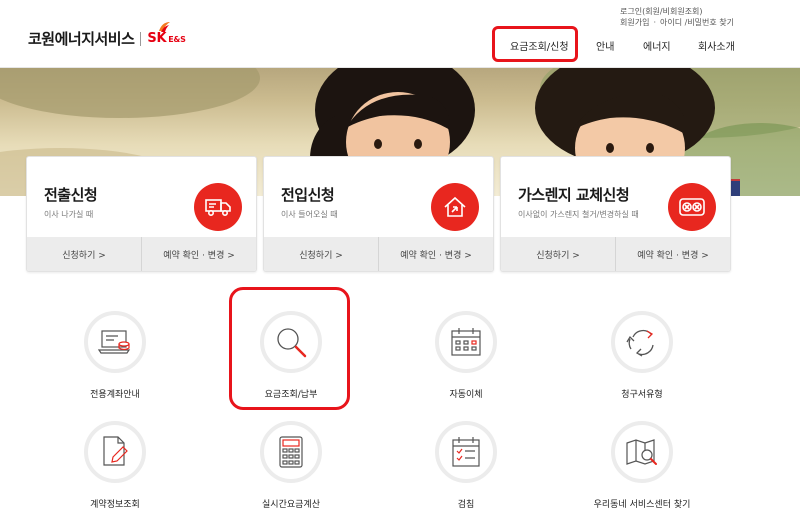 This screenshot has width=800, height=529. I want to click on quick-menu-billing-payment: 요금조회/납부, so click(291, 355).